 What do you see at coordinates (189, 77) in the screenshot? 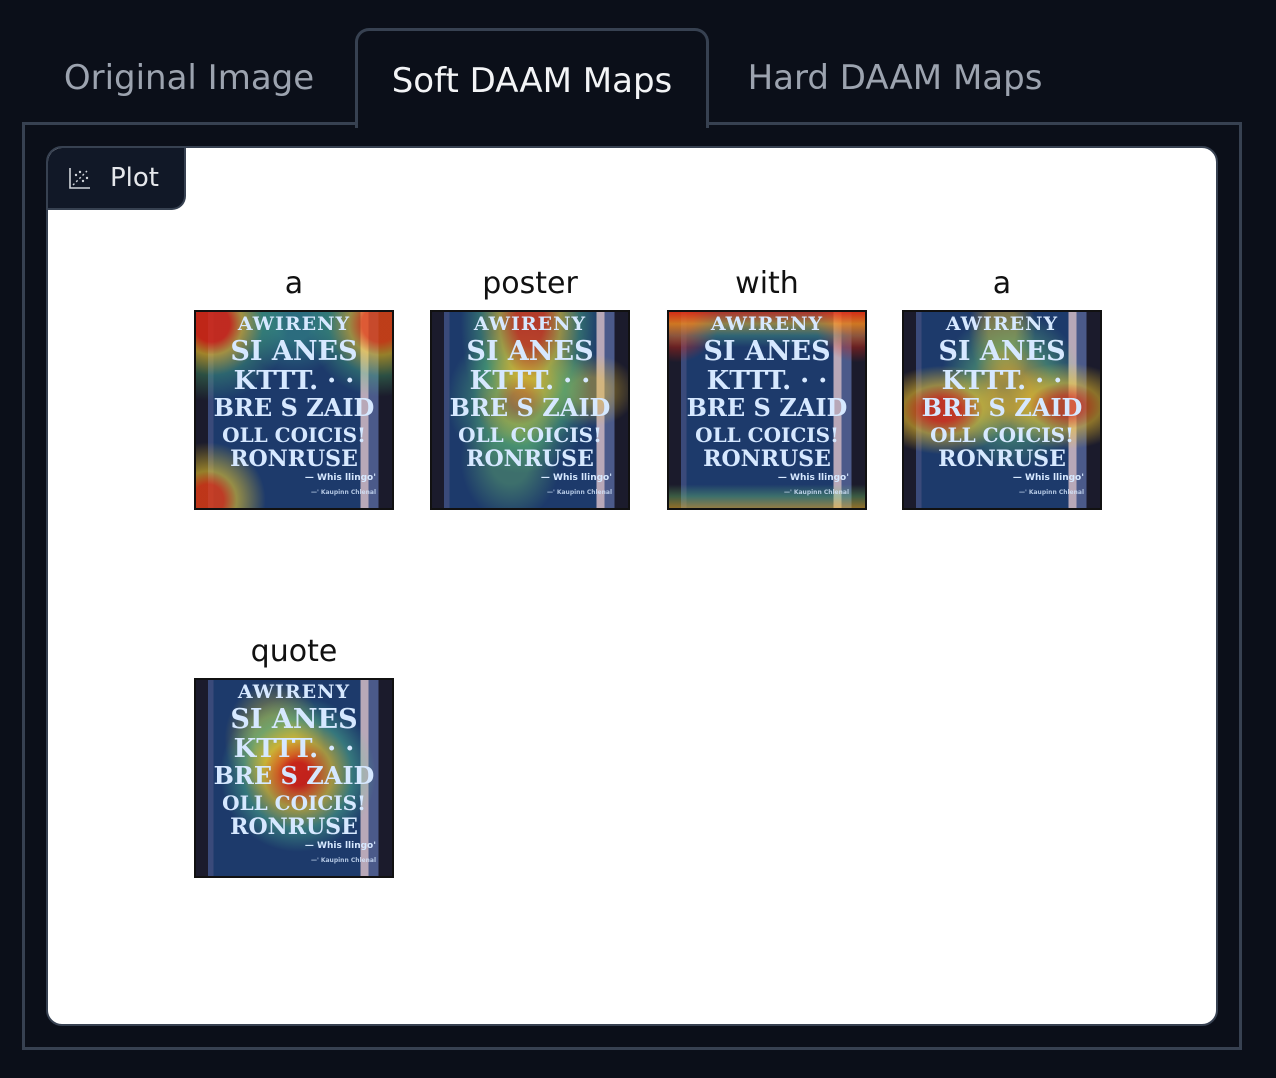
I see `tab-original-image: Original Image` at bounding box center [189, 77].